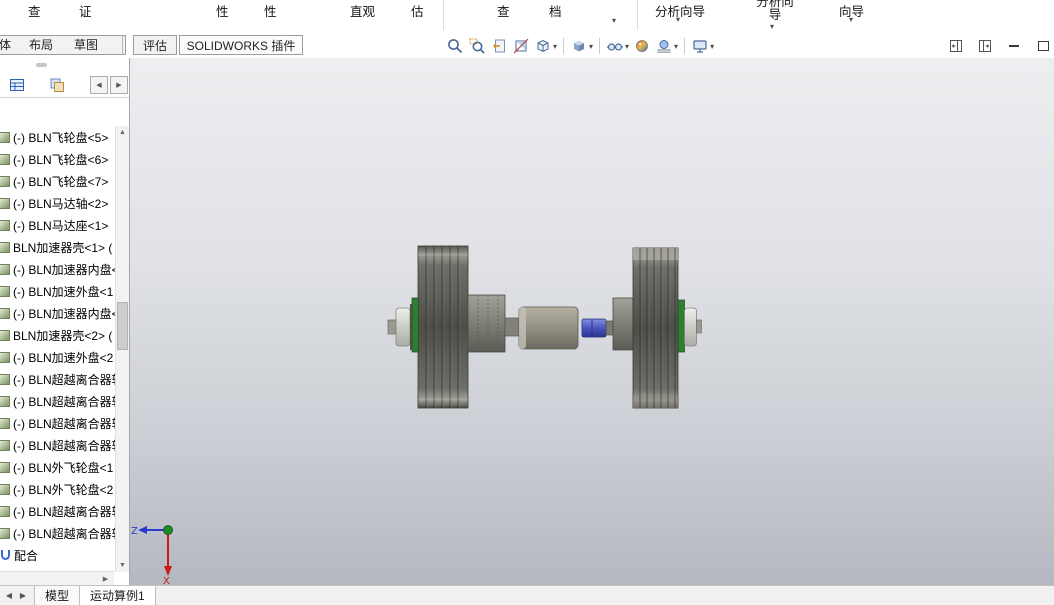  Describe the element at coordinates (23, 595) in the screenshot. I see `bottom-tabs-scroll-right-button: ▶` at that location.